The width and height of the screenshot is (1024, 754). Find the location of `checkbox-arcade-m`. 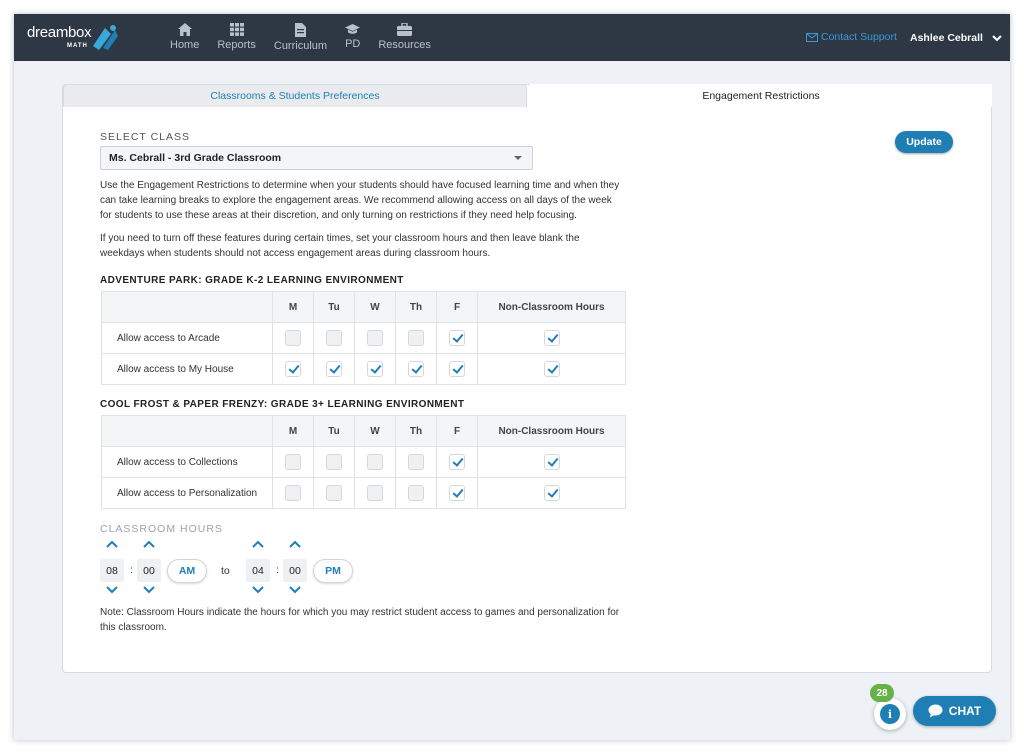

checkbox-arcade-m is located at coordinates (293, 338).